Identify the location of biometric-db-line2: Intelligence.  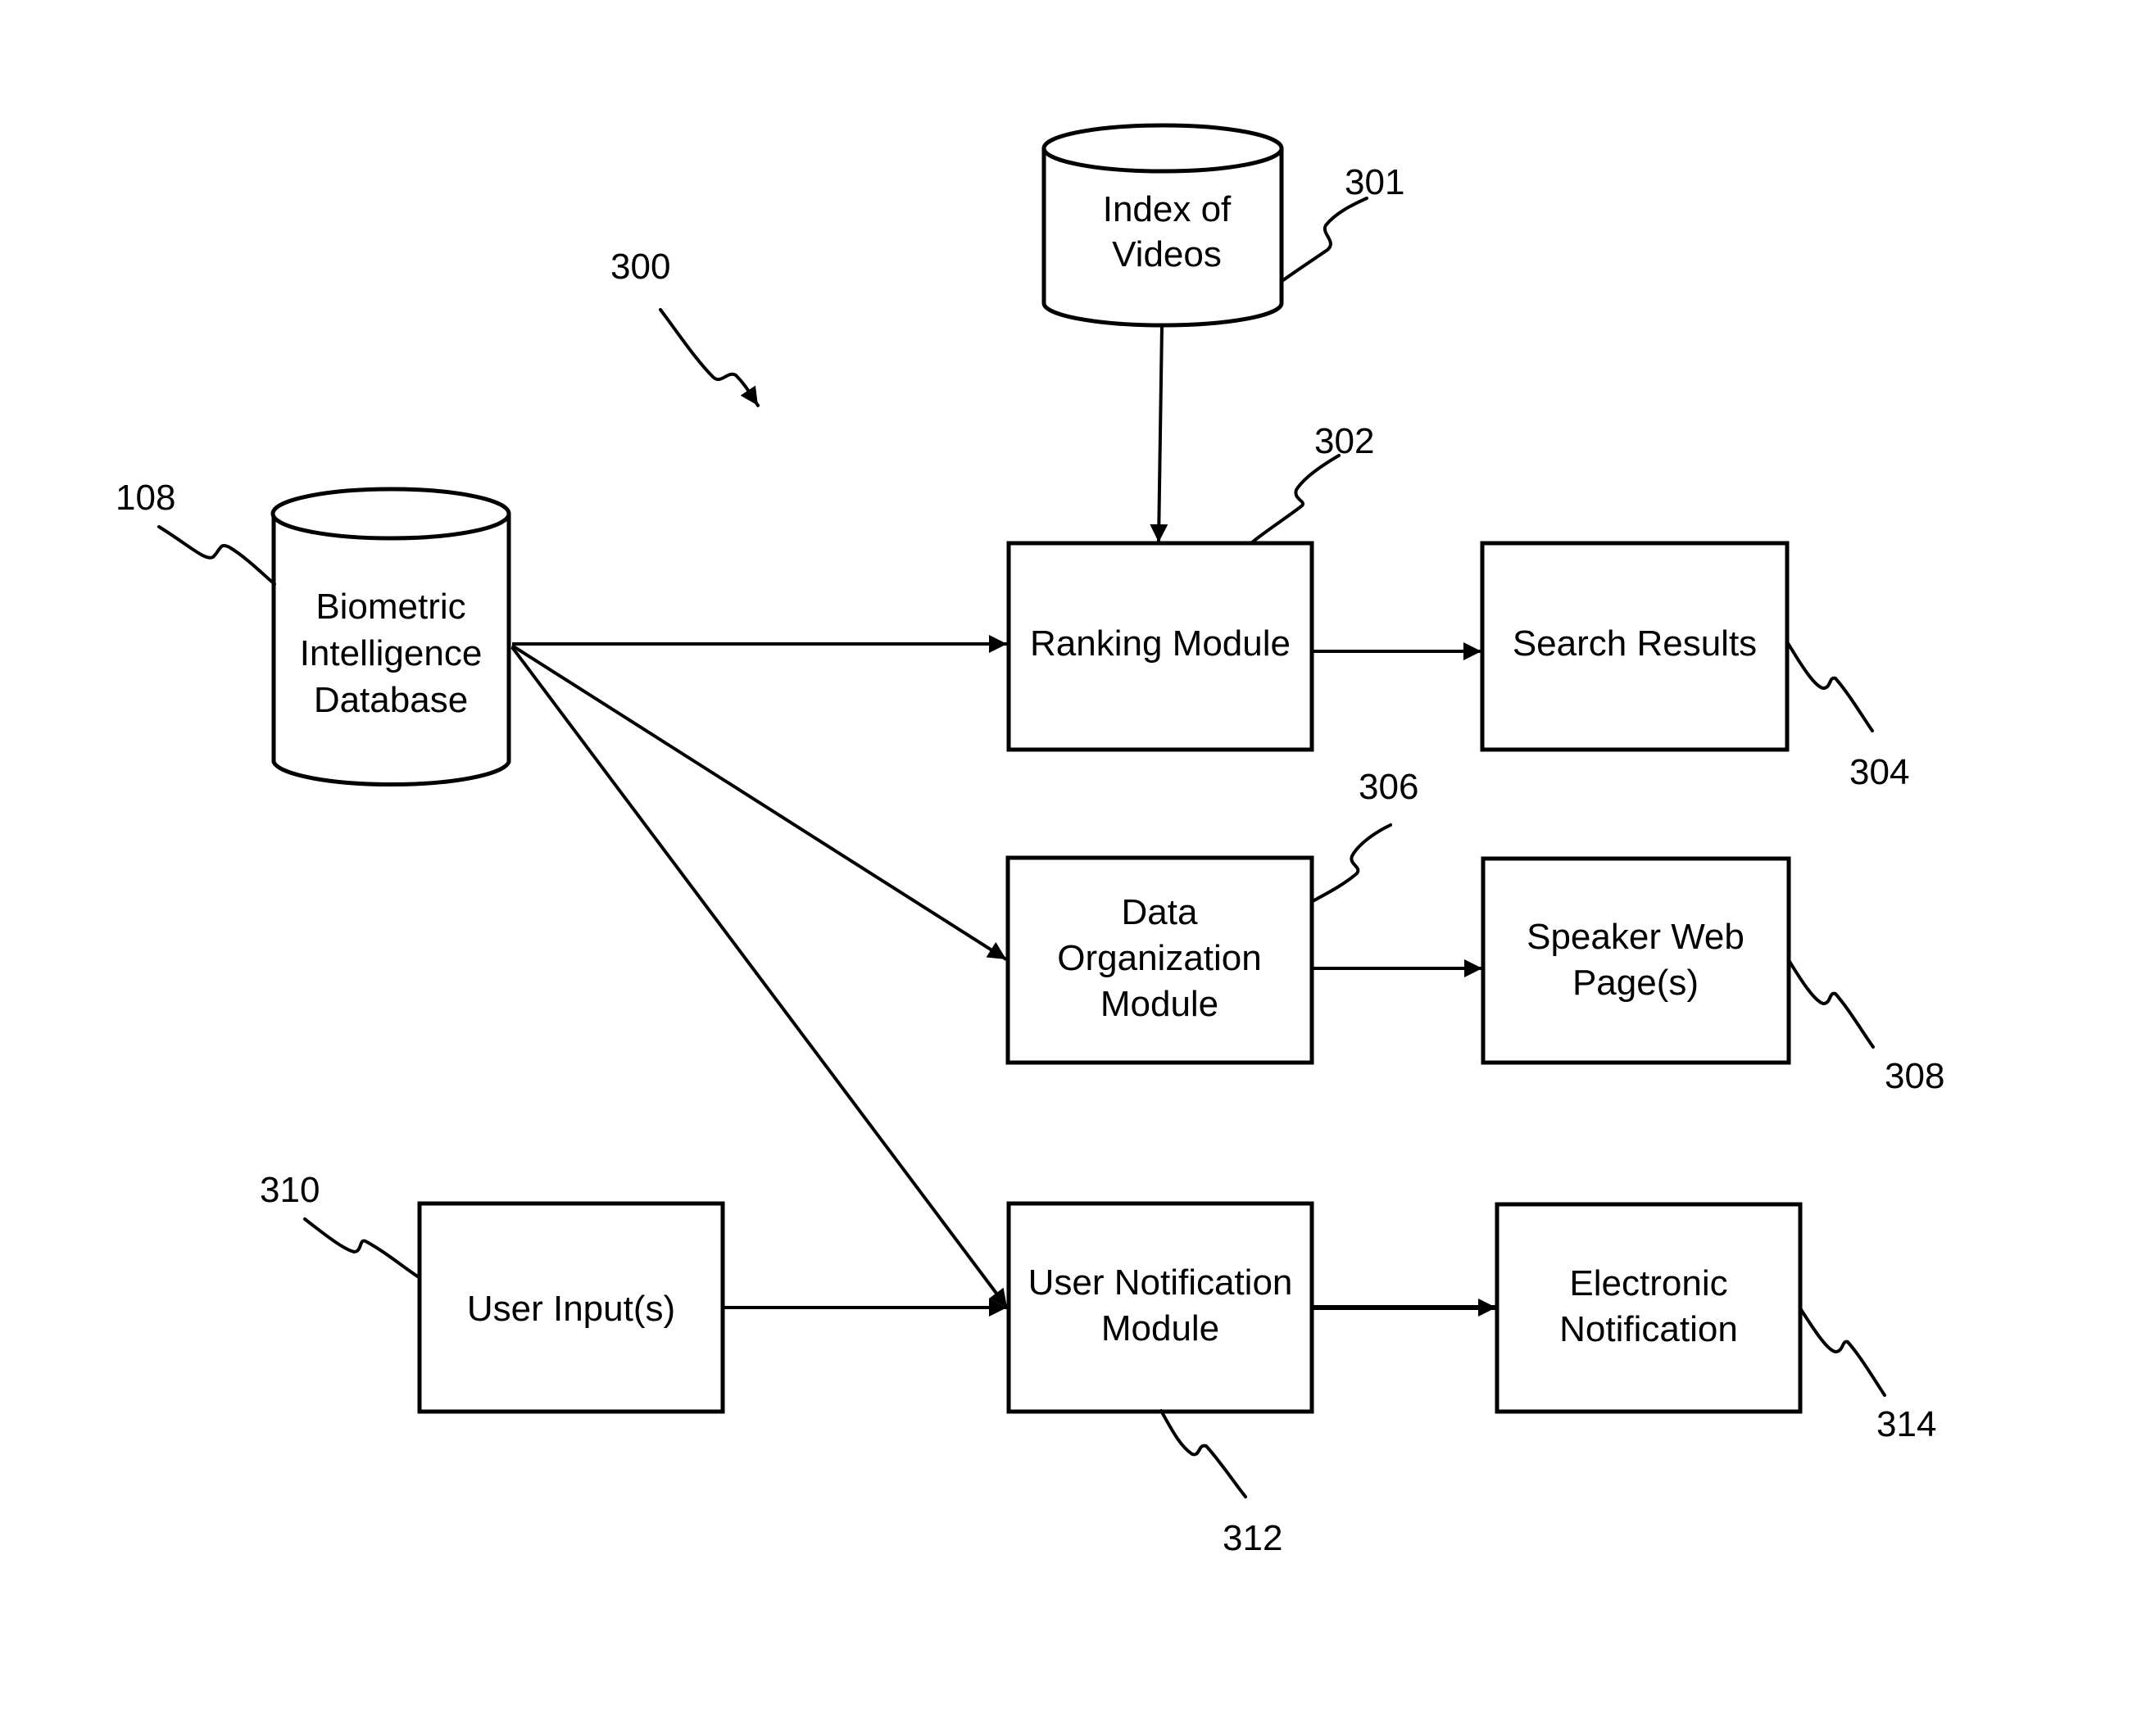
(392, 653).